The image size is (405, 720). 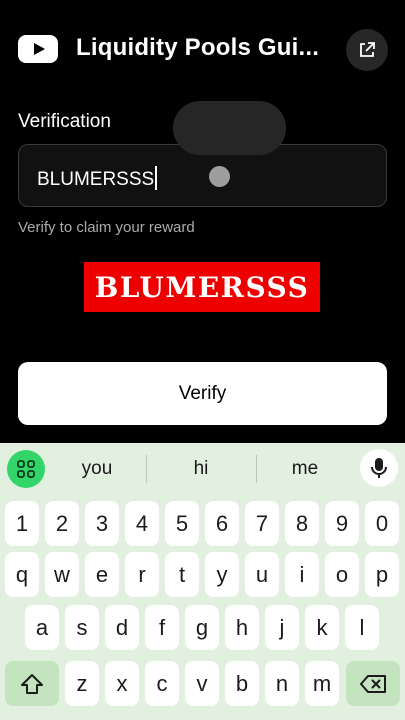 I want to click on captcha-image: BLUMERSSS, so click(x=202, y=287).